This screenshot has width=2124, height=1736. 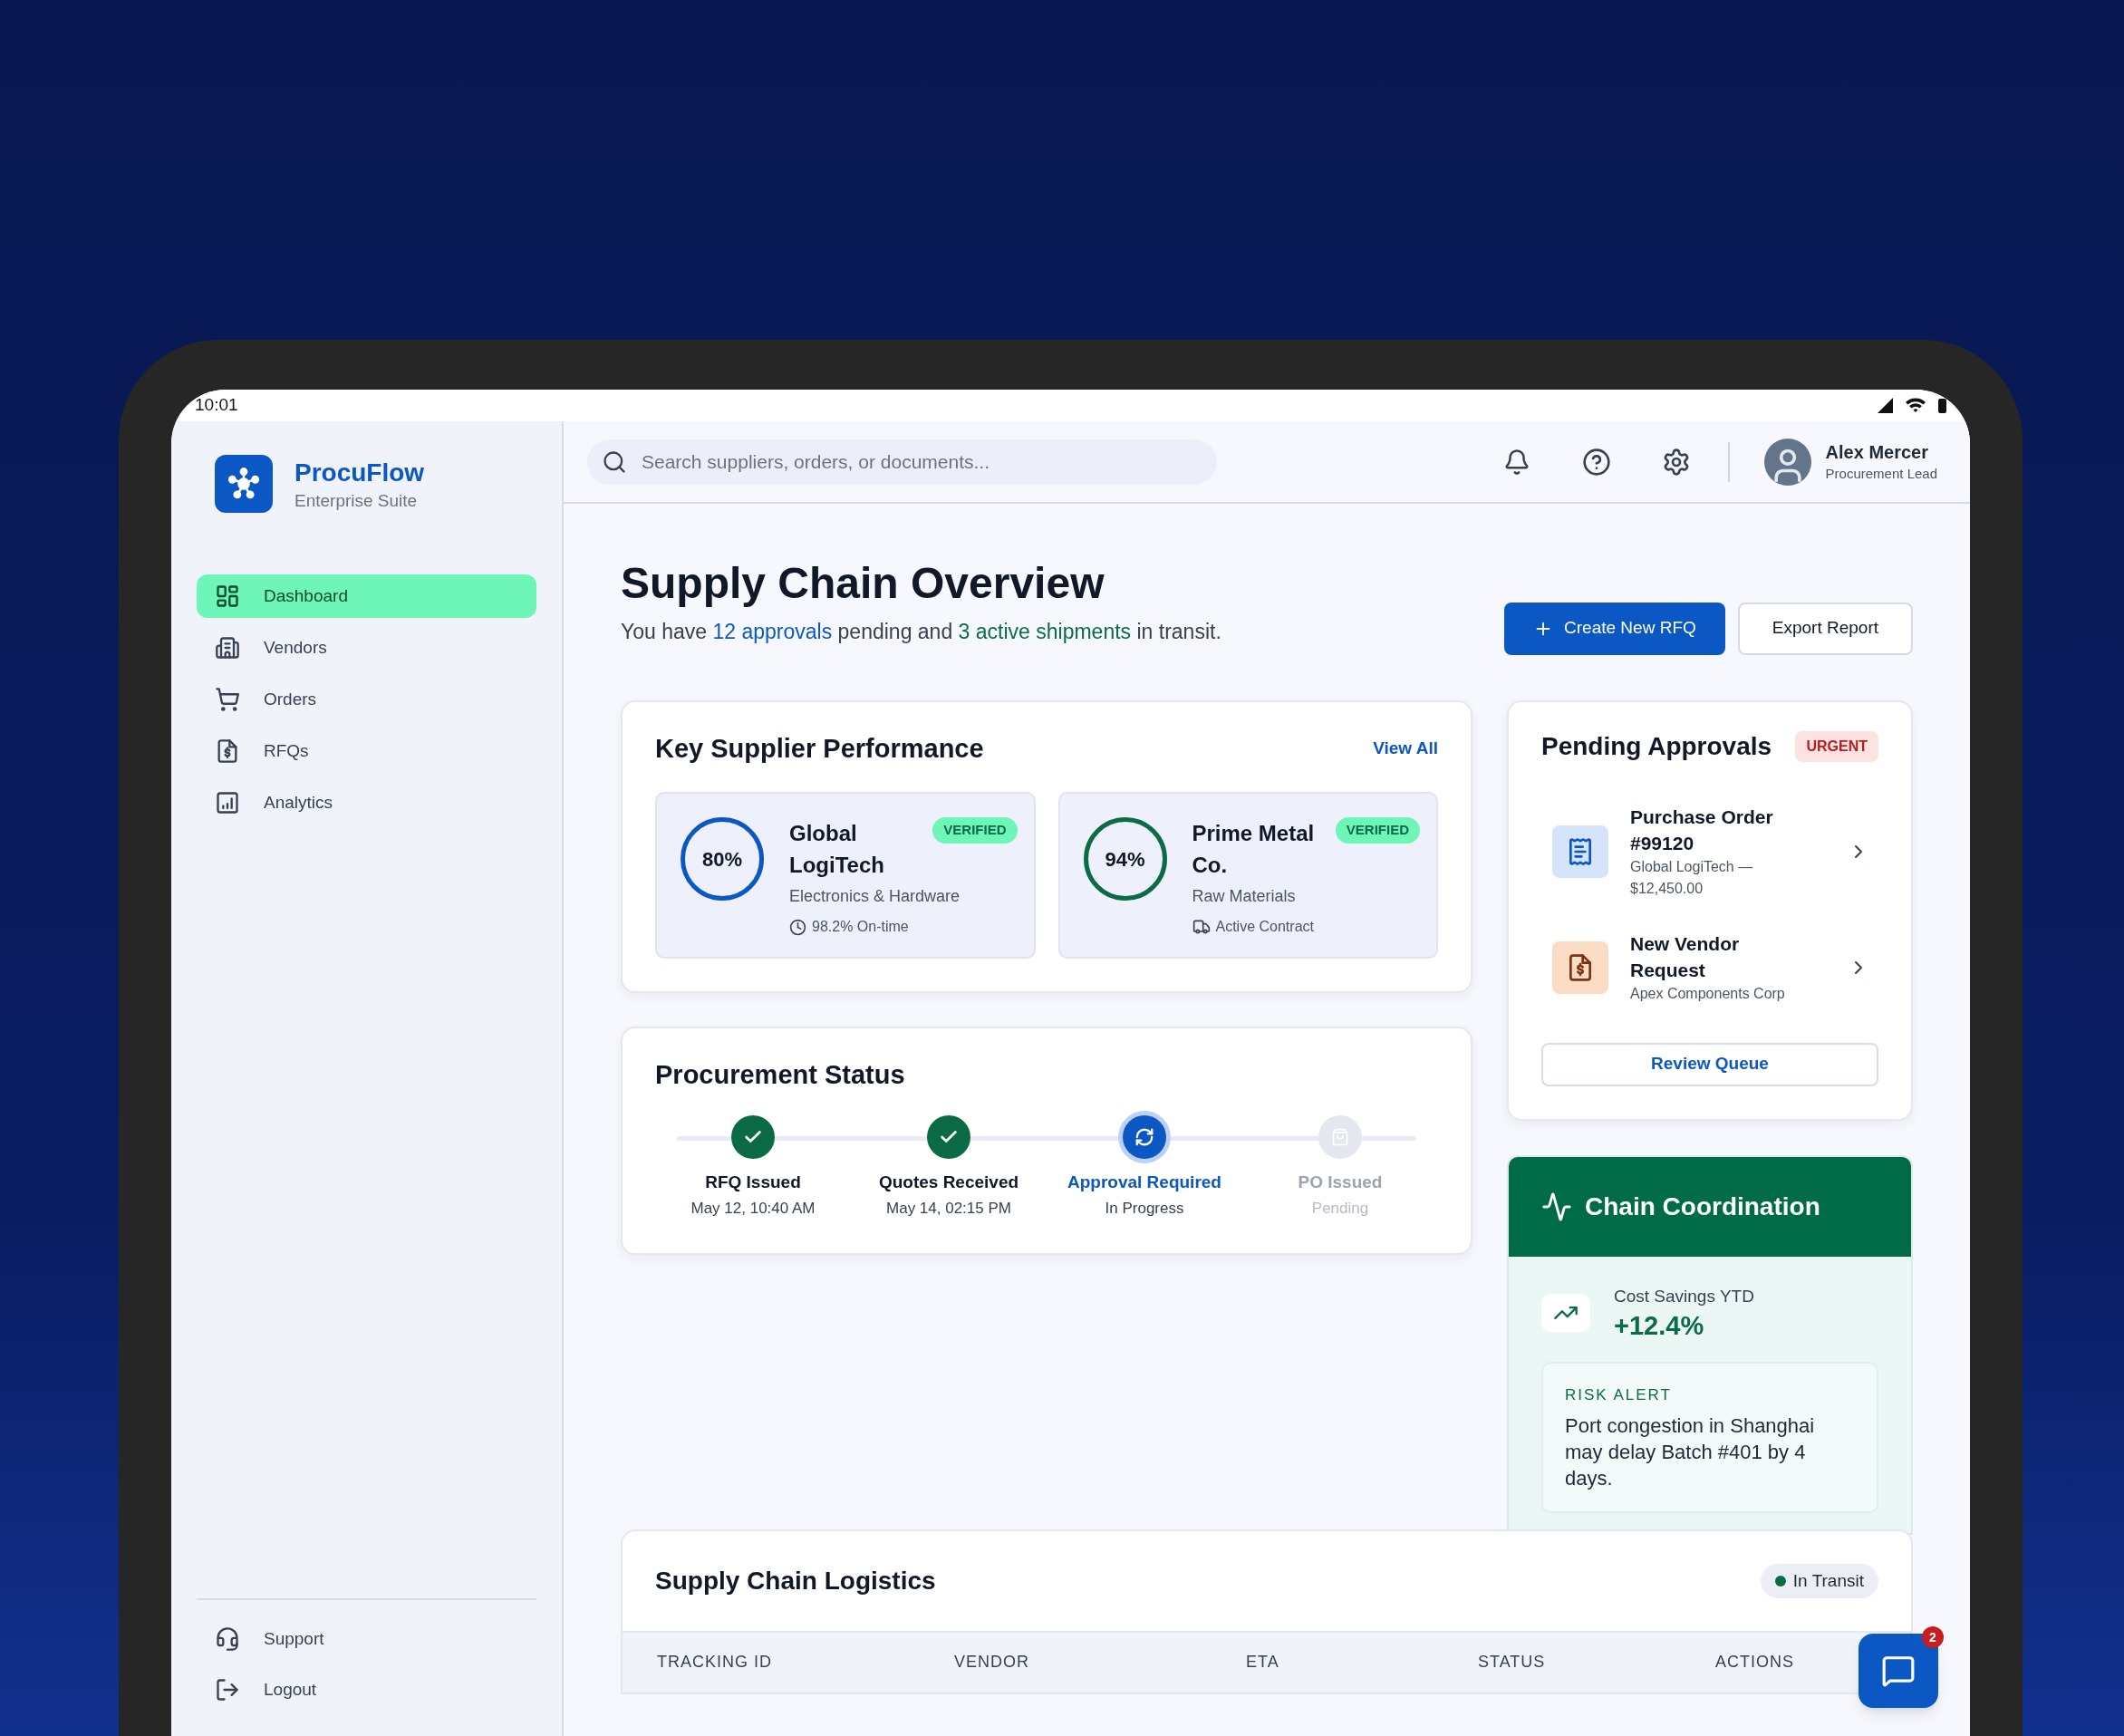 I want to click on approval-subtitle: Global LogiTech — $12,450.00, so click(x=1692, y=877).